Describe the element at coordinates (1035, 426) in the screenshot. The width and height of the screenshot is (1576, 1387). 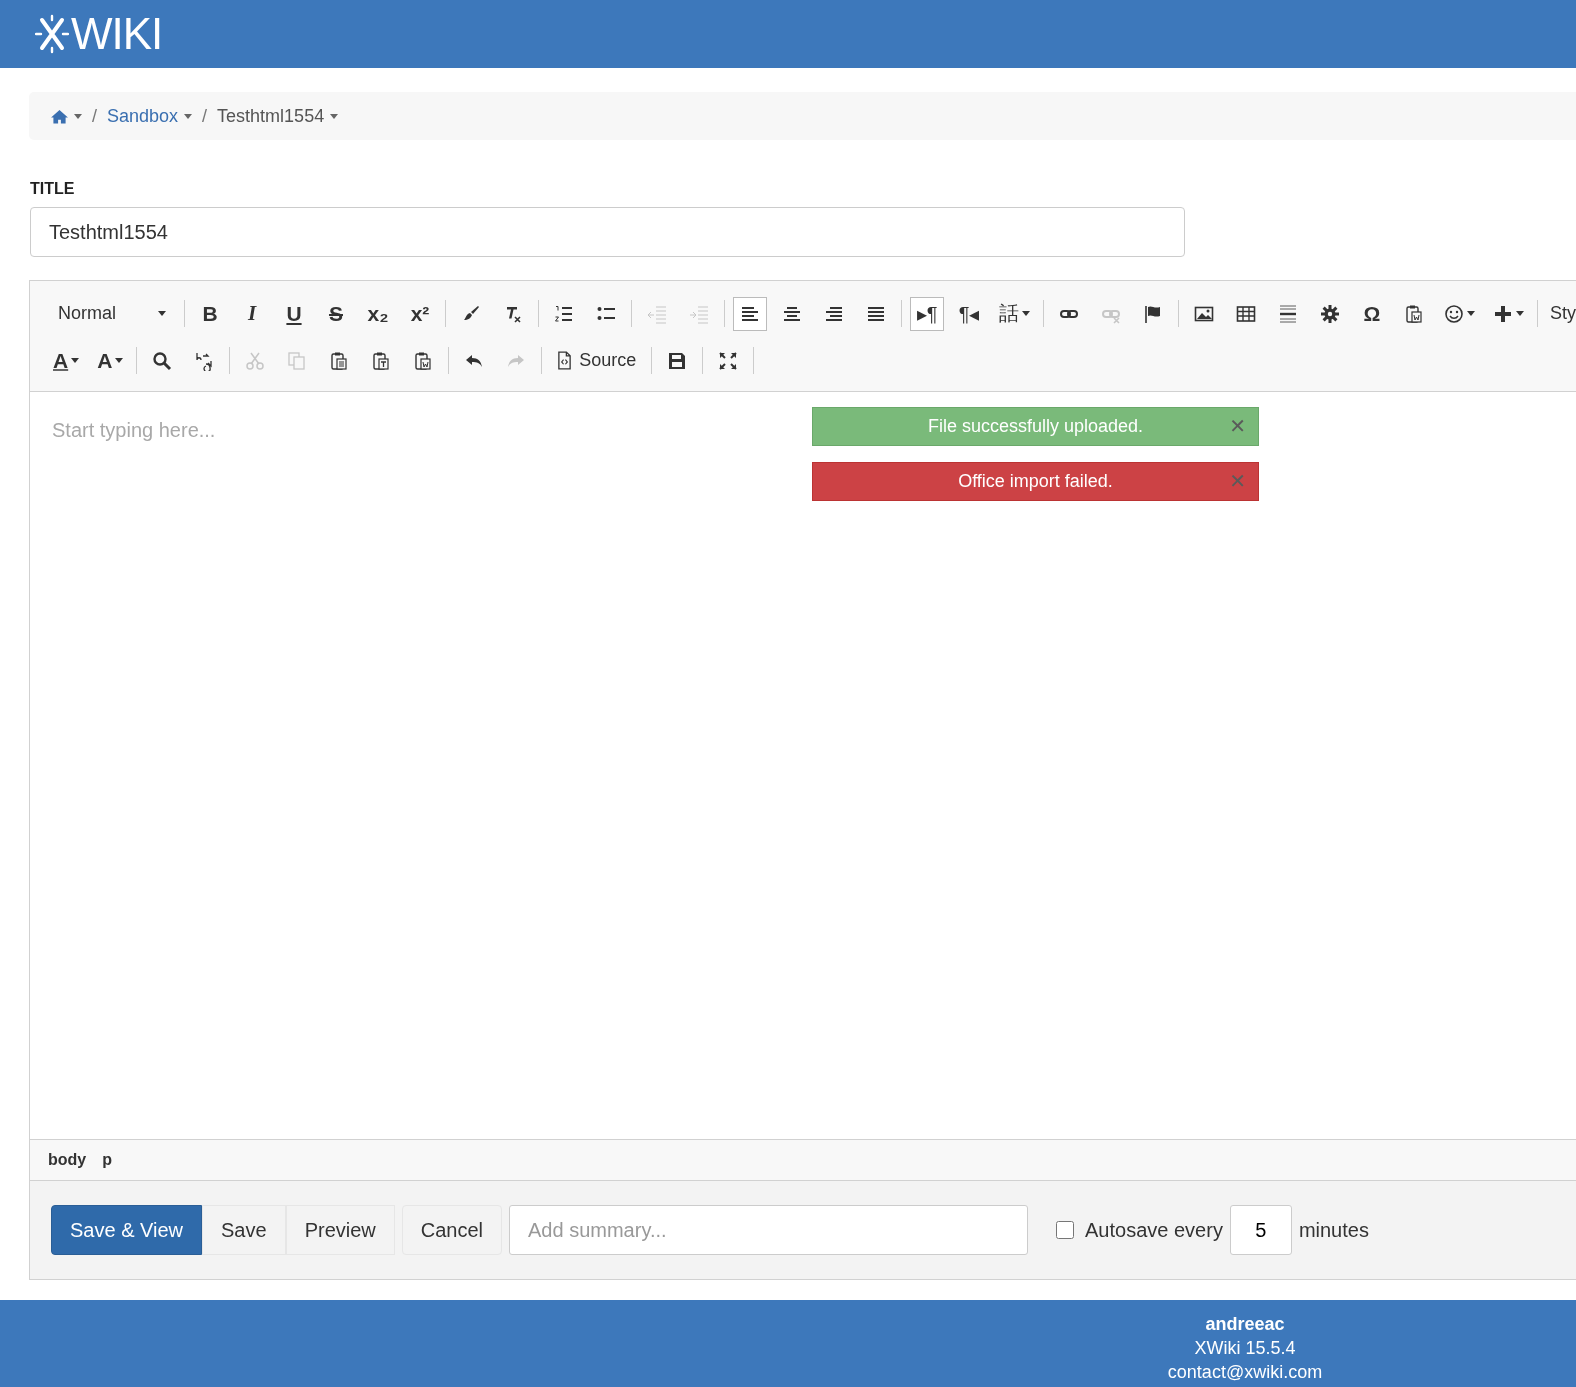
I see `notification-message: File successfully uploaded.` at that location.